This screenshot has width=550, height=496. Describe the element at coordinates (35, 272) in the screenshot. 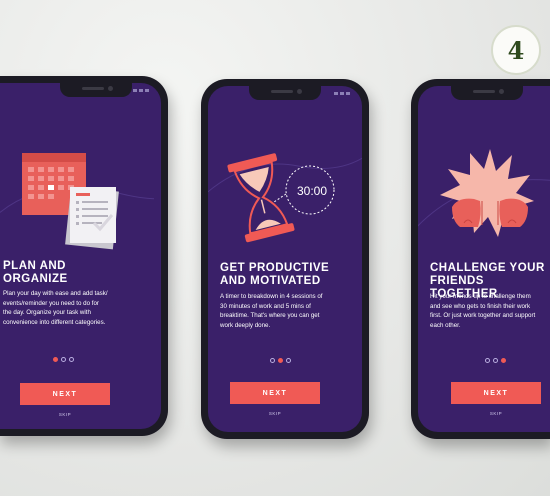

I see `screen-heading: PLAN AND ORGANIZE` at that location.